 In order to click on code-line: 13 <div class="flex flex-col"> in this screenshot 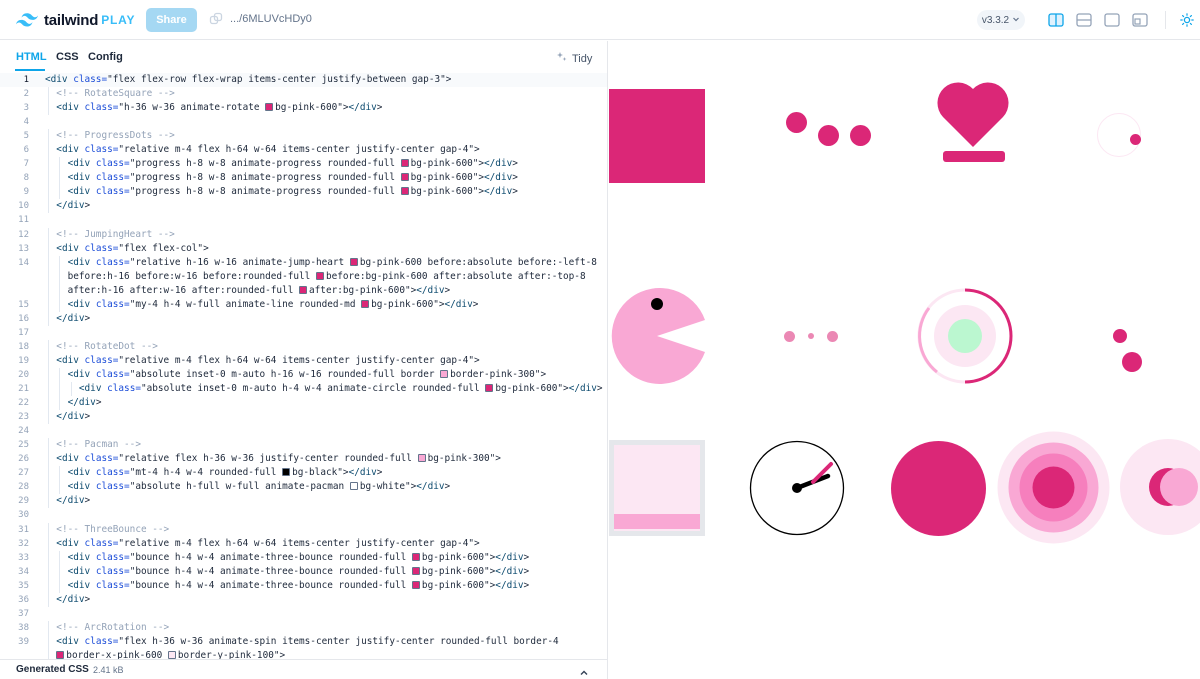, I will do `click(303, 248)`.